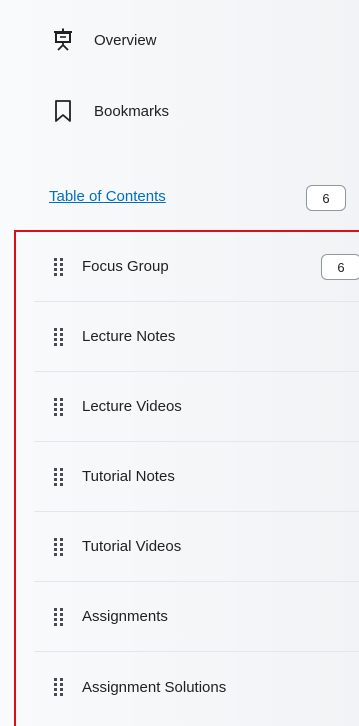 The height and width of the screenshot is (726, 359). Describe the element at coordinates (196, 337) in the screenshot. I see `module-item-lecture-notes: Lecture Notes` at that location.